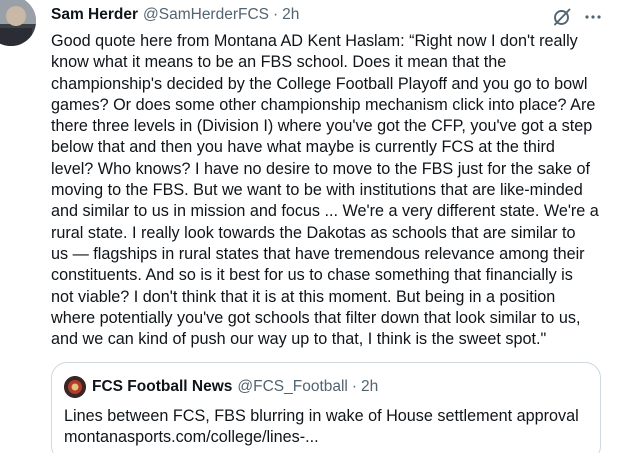 This screenshot has width=621, height=453. Describe the element at coordinates (562, 17) in the screenshot. I see `grok-icon` at that location.